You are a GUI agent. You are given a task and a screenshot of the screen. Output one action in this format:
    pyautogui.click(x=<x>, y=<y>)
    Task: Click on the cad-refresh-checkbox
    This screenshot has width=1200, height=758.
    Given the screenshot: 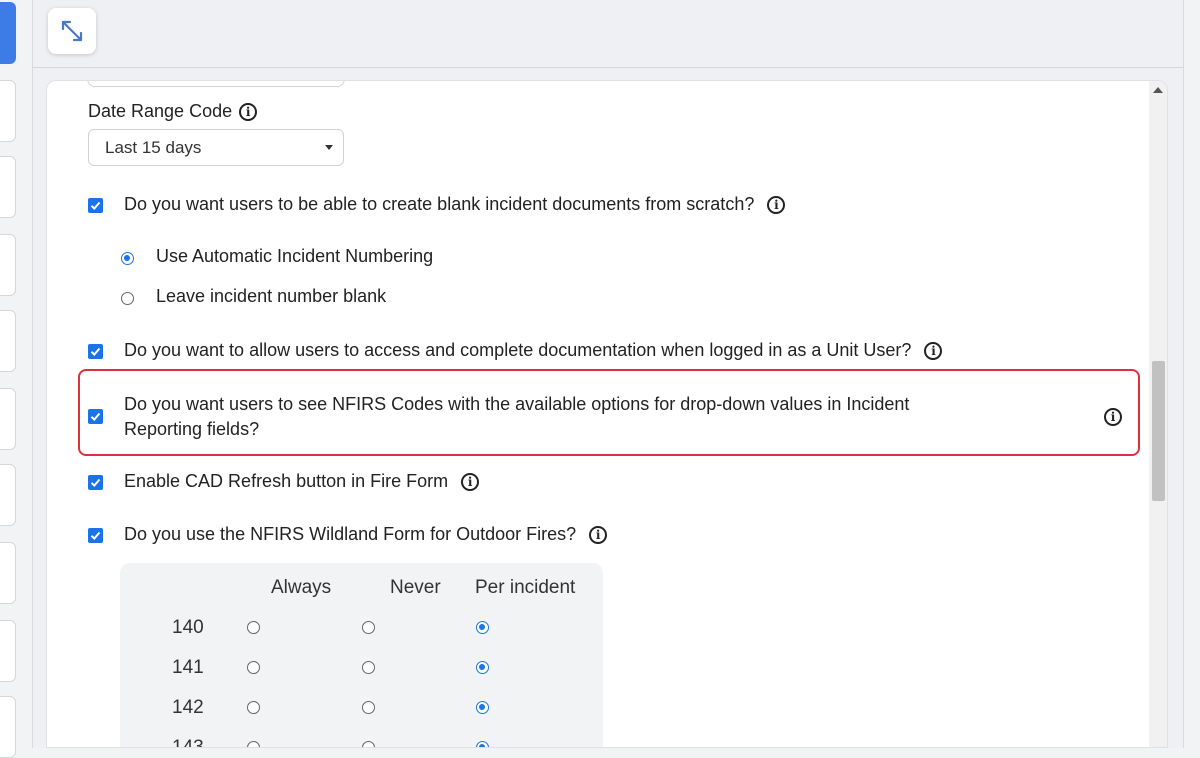 What is the action you would take?
    pyautogui.click(x=95, y=482)
    